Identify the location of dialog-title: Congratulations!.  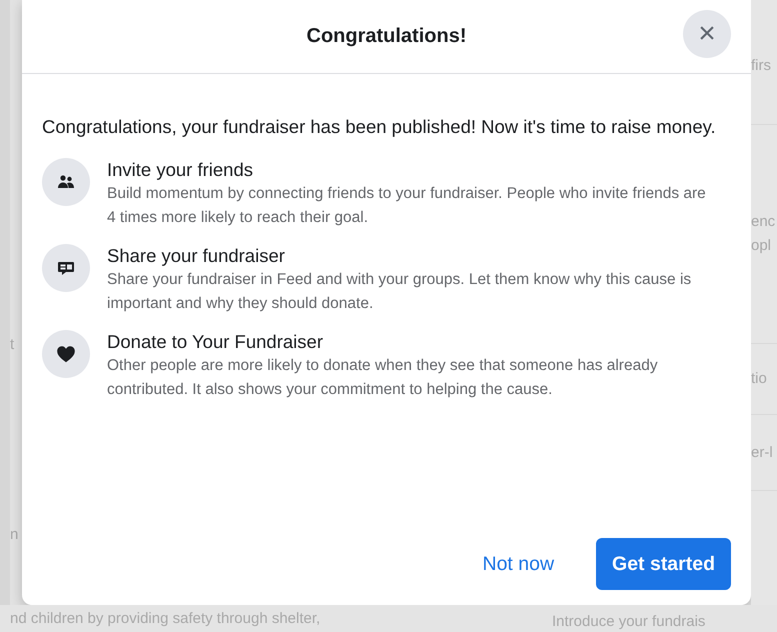
(386, 36).